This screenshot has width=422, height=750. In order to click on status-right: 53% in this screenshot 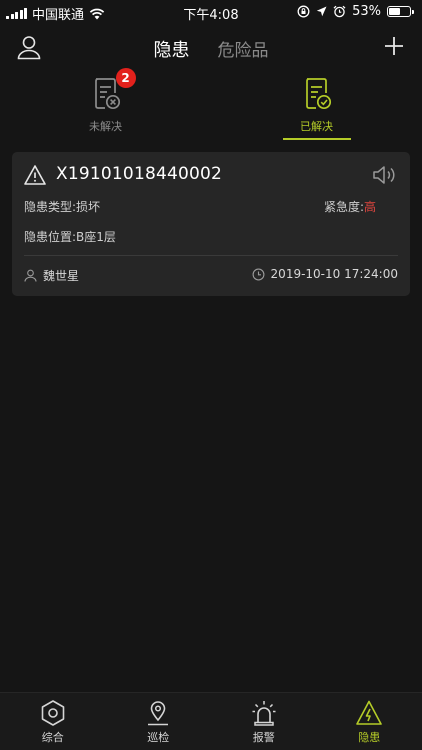, I will do `click(355, 11)`.